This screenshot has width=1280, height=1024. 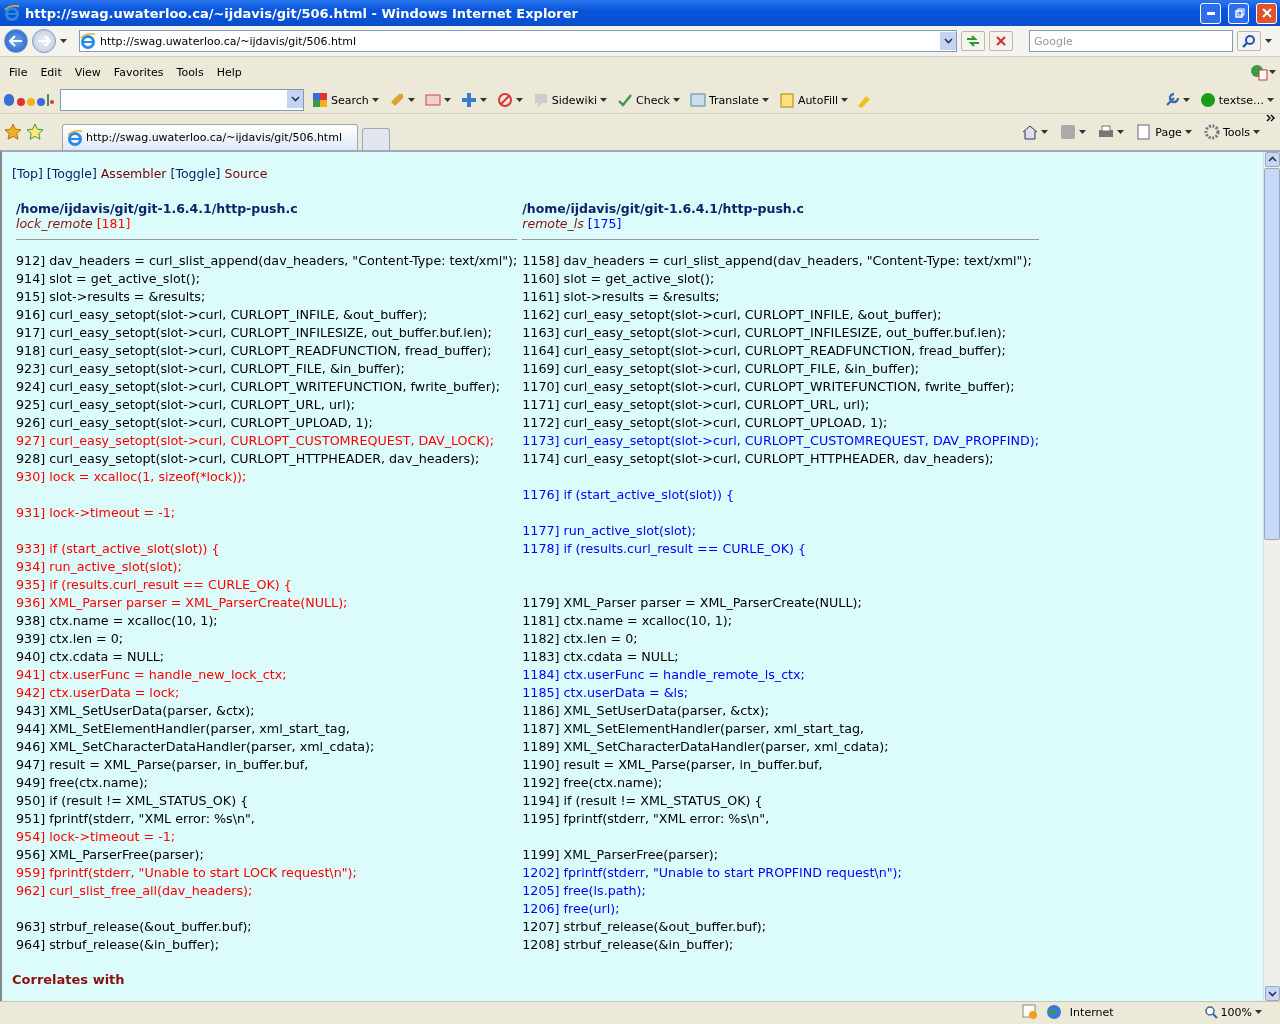 I want to click on chevron-icon, so click(x=1271, y=119).